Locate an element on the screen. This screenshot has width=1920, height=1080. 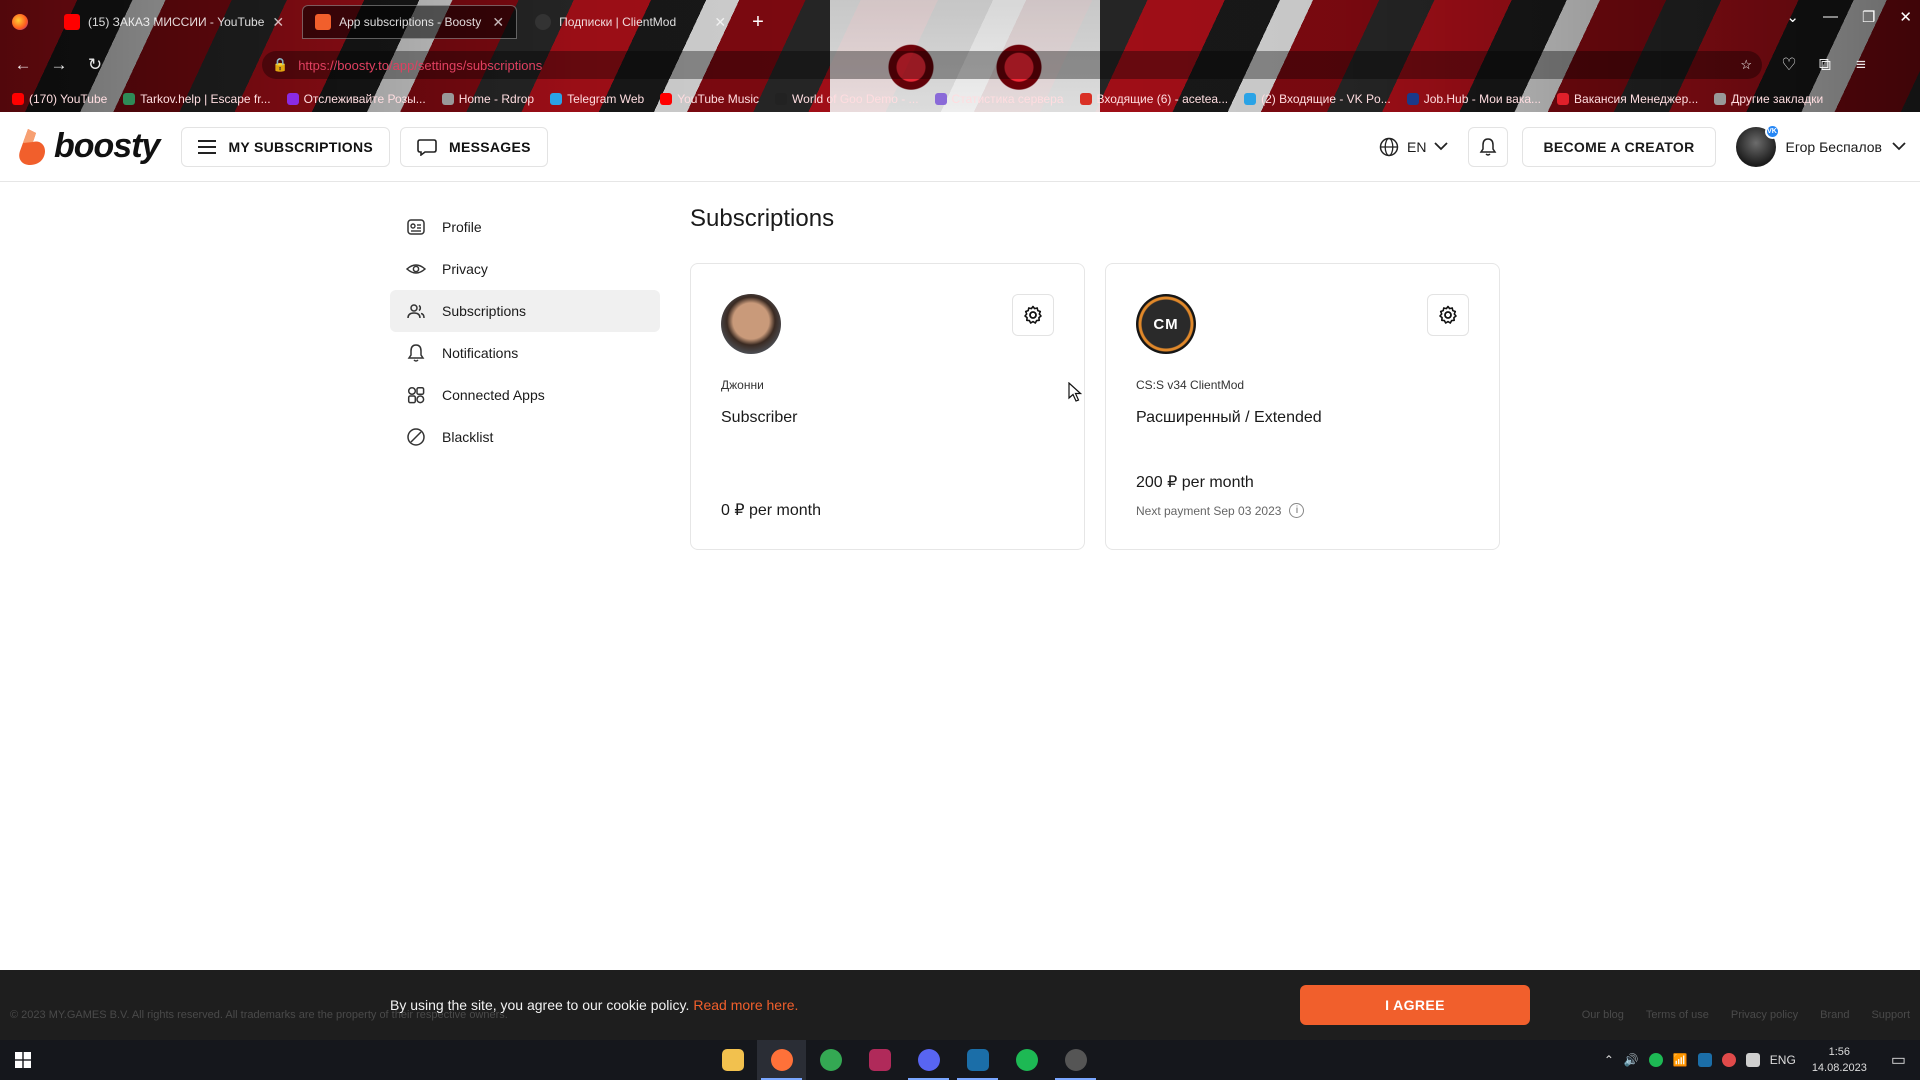
bookmark-item: (170) YouTube is located at coordinates (59, 99).